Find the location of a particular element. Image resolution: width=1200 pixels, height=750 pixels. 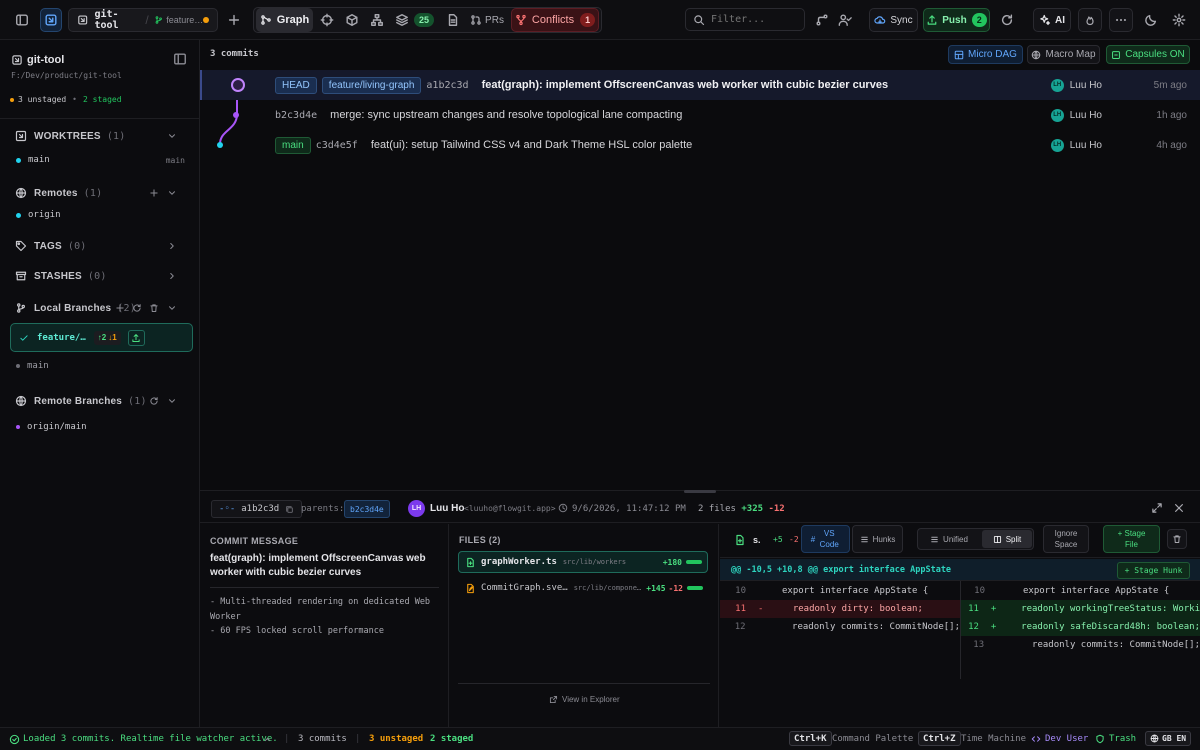

file-item: graphWorker.ts src/lib/workers +180 is located at coordinates (583, 562).